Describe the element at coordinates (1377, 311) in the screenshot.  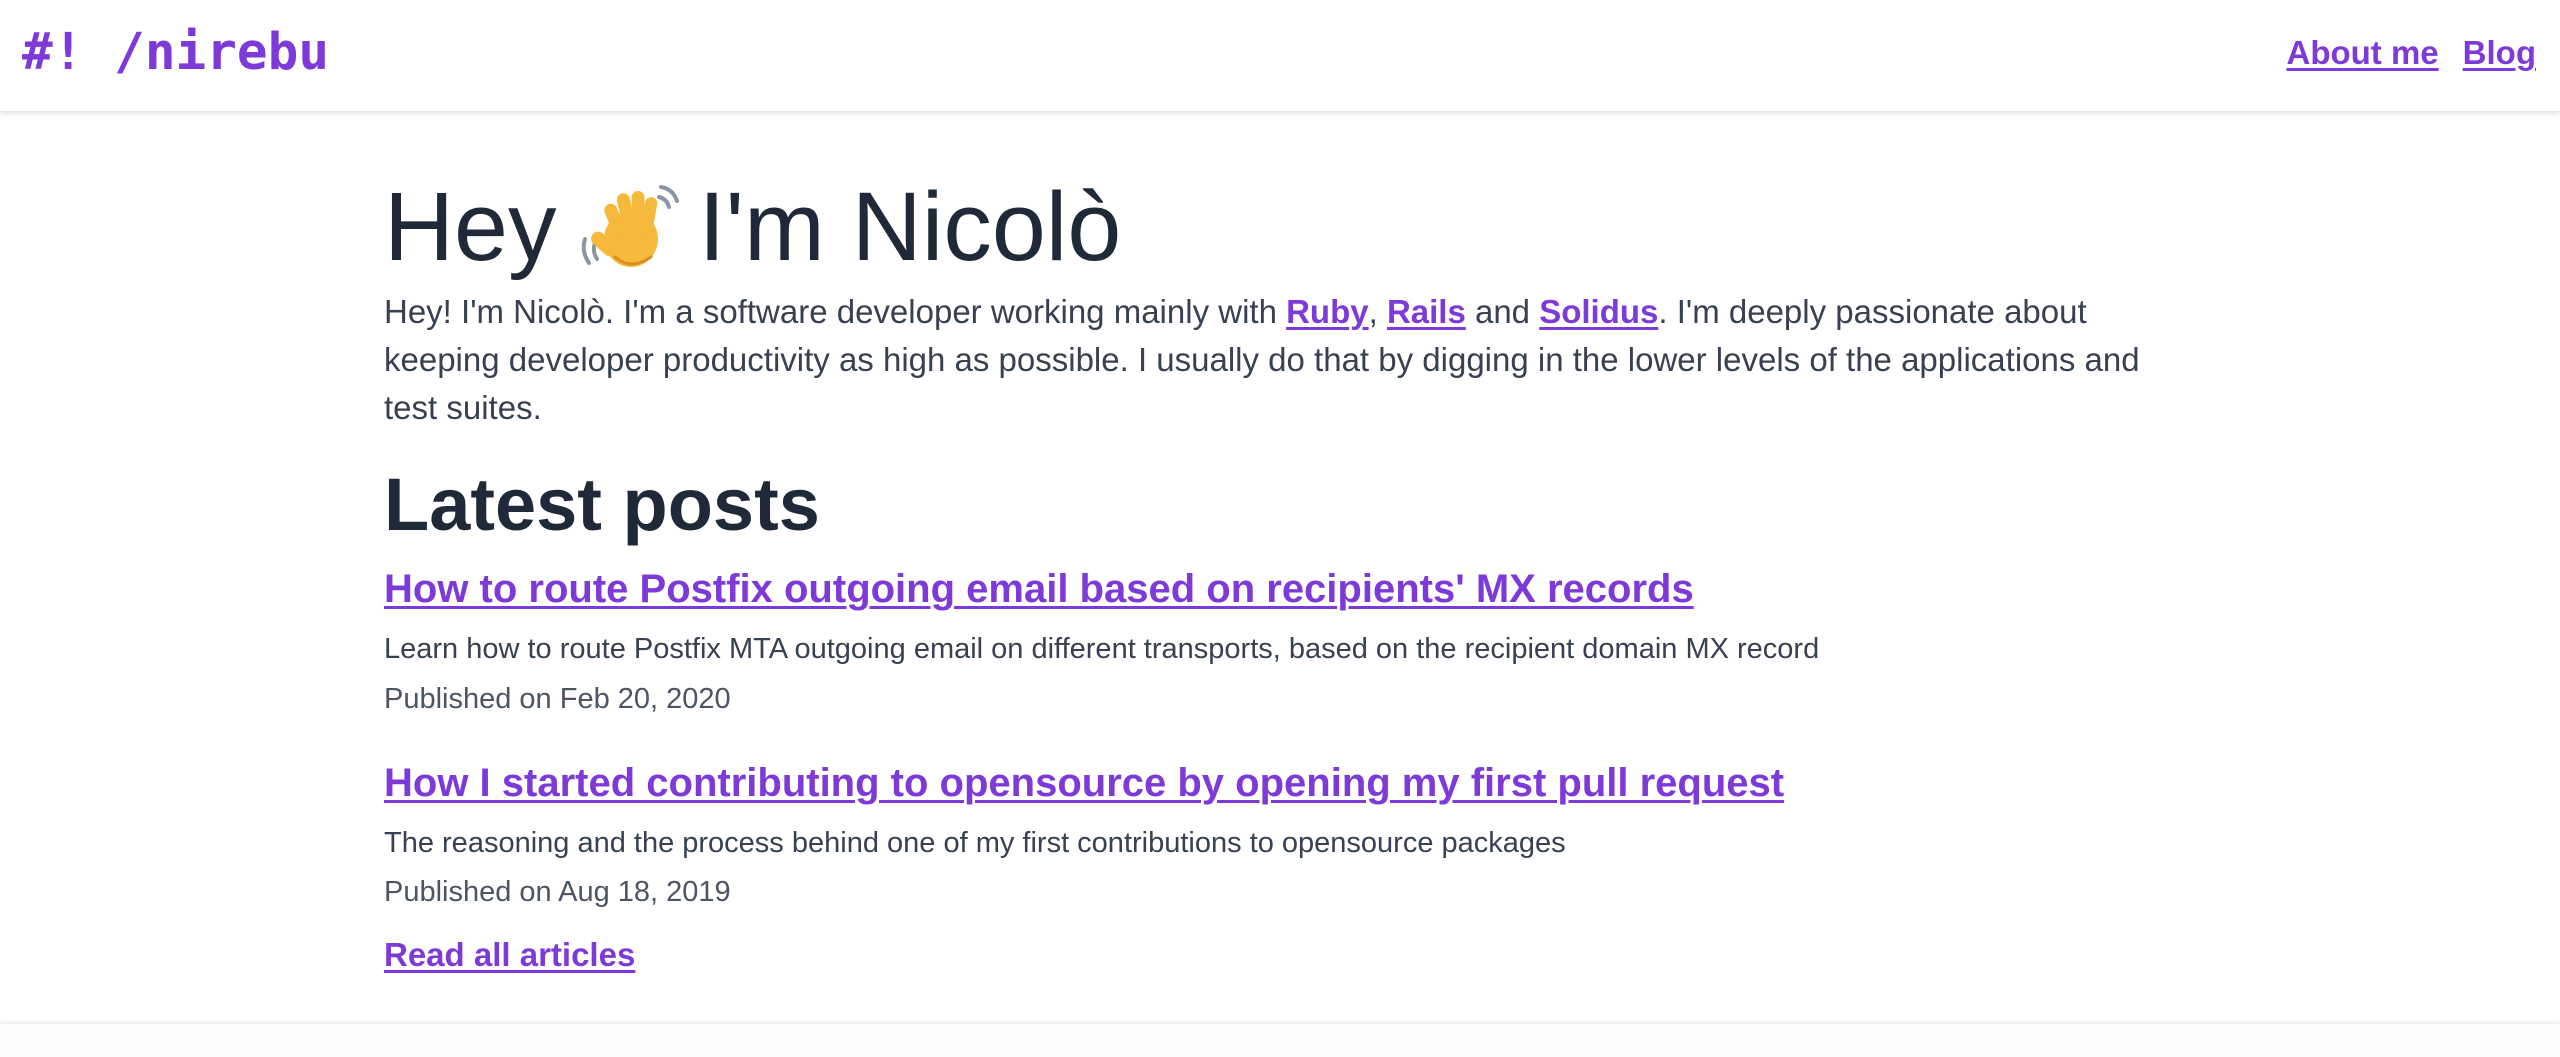
I see `intro-sep-1: ,` at that location.